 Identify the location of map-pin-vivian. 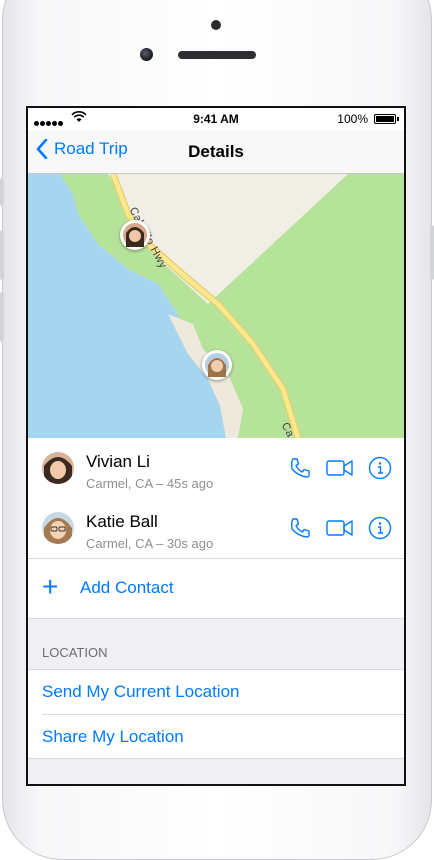
(135, 235).